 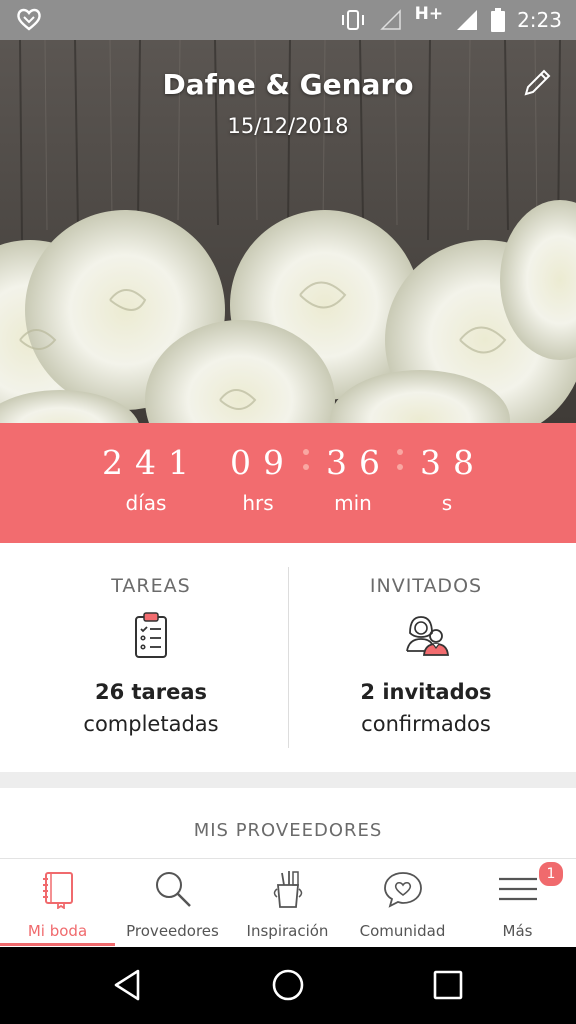 What do you see at coordinates (287, 889) in the screenshot?
I see `craft-cup-icon` at bounding box center [287, 889].